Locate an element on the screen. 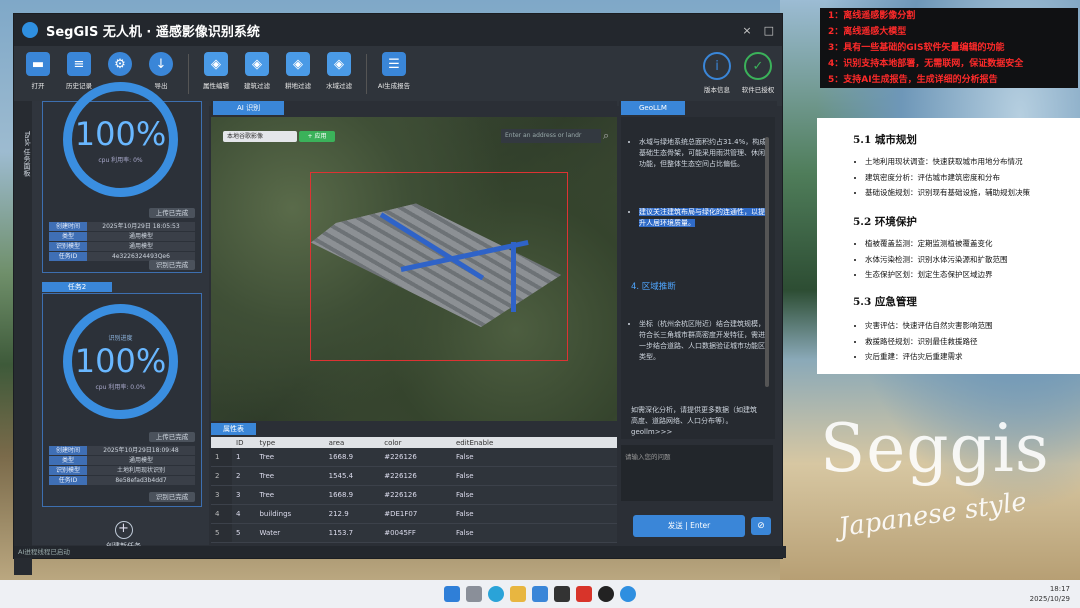  farmland-filter-button: ◈ 耕地过滤 is located at coordinates (298, 71).